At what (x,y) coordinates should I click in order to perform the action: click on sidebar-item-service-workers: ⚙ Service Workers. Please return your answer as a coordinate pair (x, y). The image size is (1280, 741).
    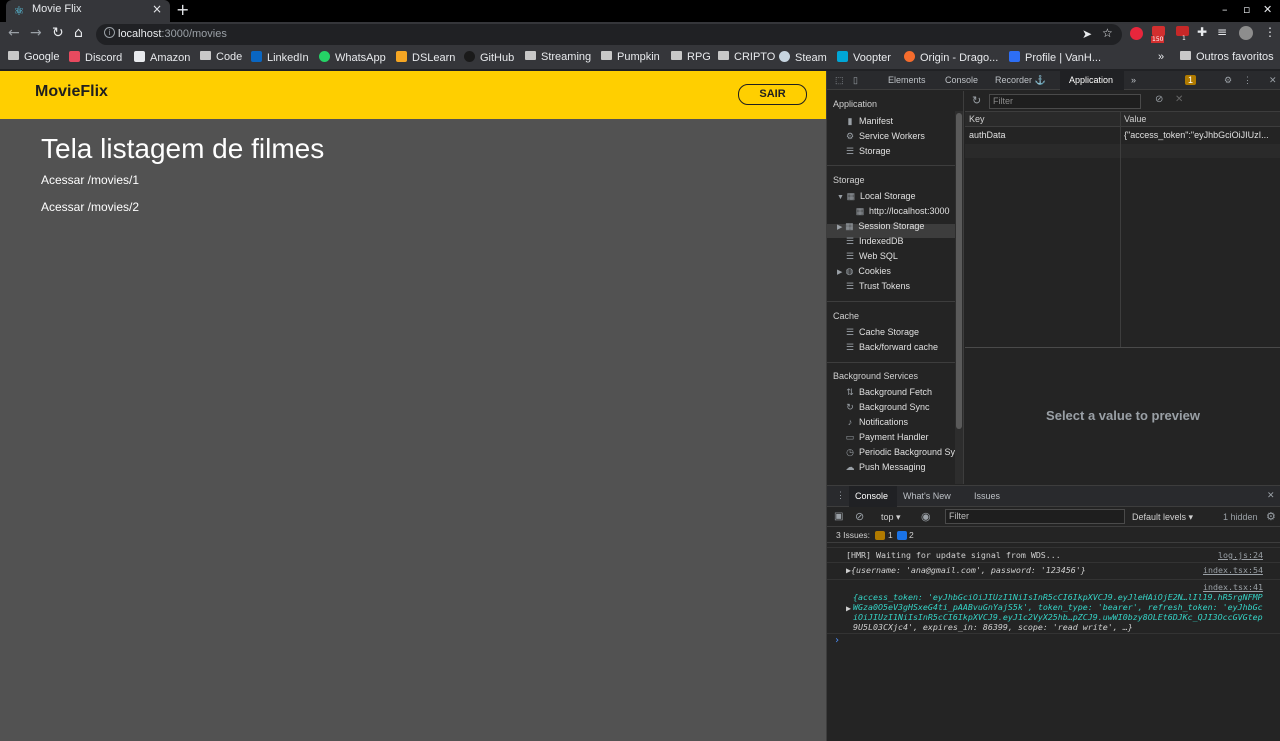
    Looking at the image, I should click on (885, 136).